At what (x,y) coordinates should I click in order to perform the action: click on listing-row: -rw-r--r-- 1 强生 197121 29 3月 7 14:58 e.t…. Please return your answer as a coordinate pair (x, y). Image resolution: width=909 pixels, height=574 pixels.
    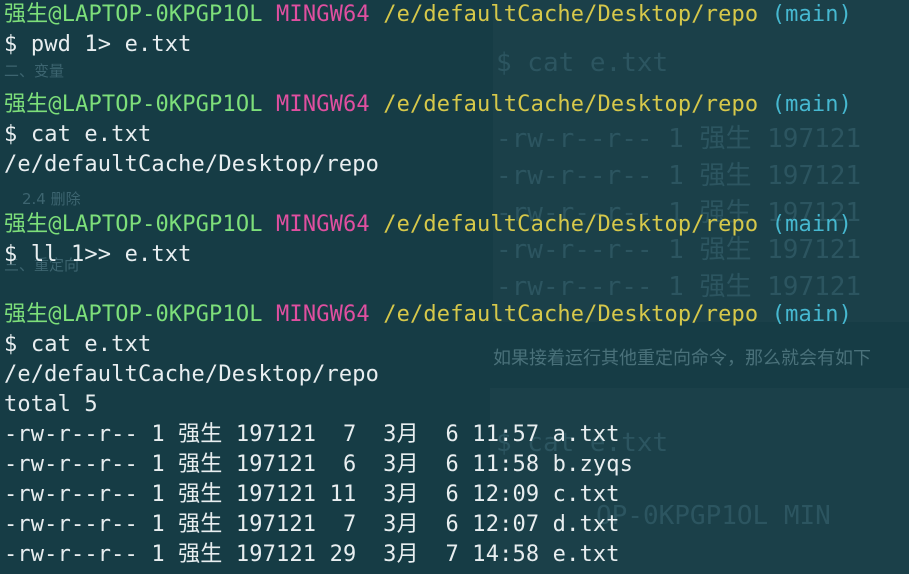
    Looking at the image, I should click on (312, 554).